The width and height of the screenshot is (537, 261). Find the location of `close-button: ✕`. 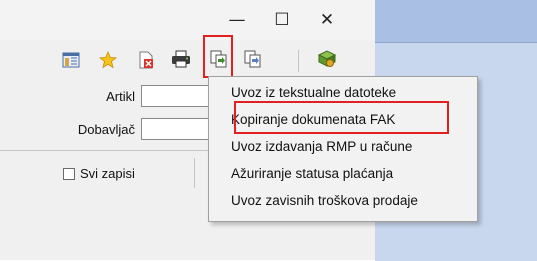

close-button: ✕ is located at coordinates (327, 20).